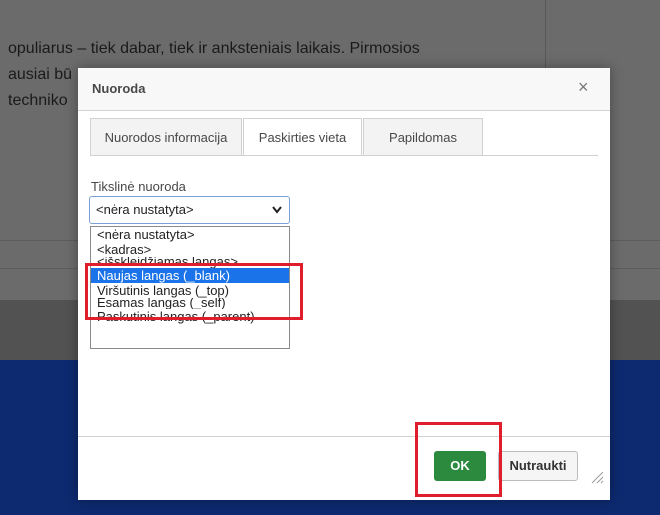 The image size is (660, 515). I want to click on tab-target: Paskirties vieta, so click(302, 137).